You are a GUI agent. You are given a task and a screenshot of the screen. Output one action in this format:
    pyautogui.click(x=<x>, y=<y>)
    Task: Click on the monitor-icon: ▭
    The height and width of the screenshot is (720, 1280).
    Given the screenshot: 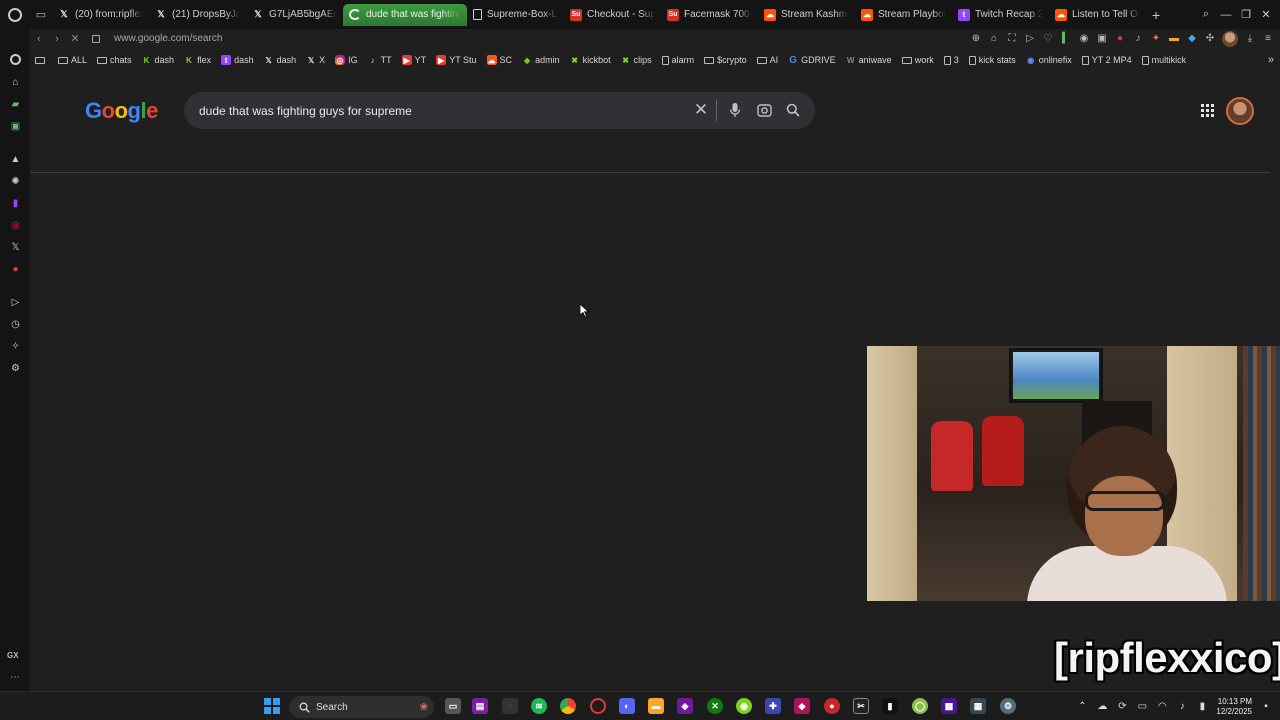 What is the action you would take?
    pyautogui.click(x=1142, y=706)
    